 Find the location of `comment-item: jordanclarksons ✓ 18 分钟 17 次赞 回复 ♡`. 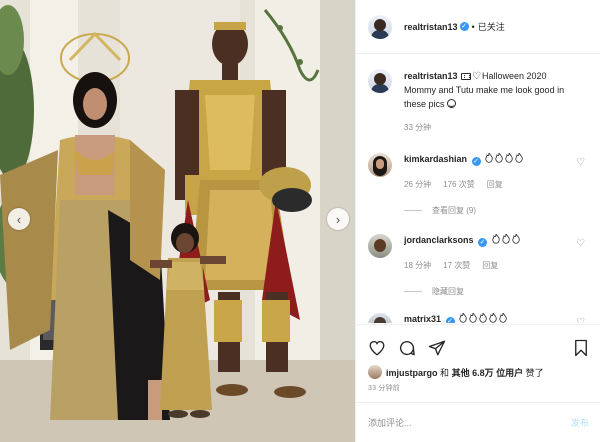

comment-item: jordanclarksons ✓ 18 分钟 17 次赞 回复 ♡ is located at coordinates (478, 253).